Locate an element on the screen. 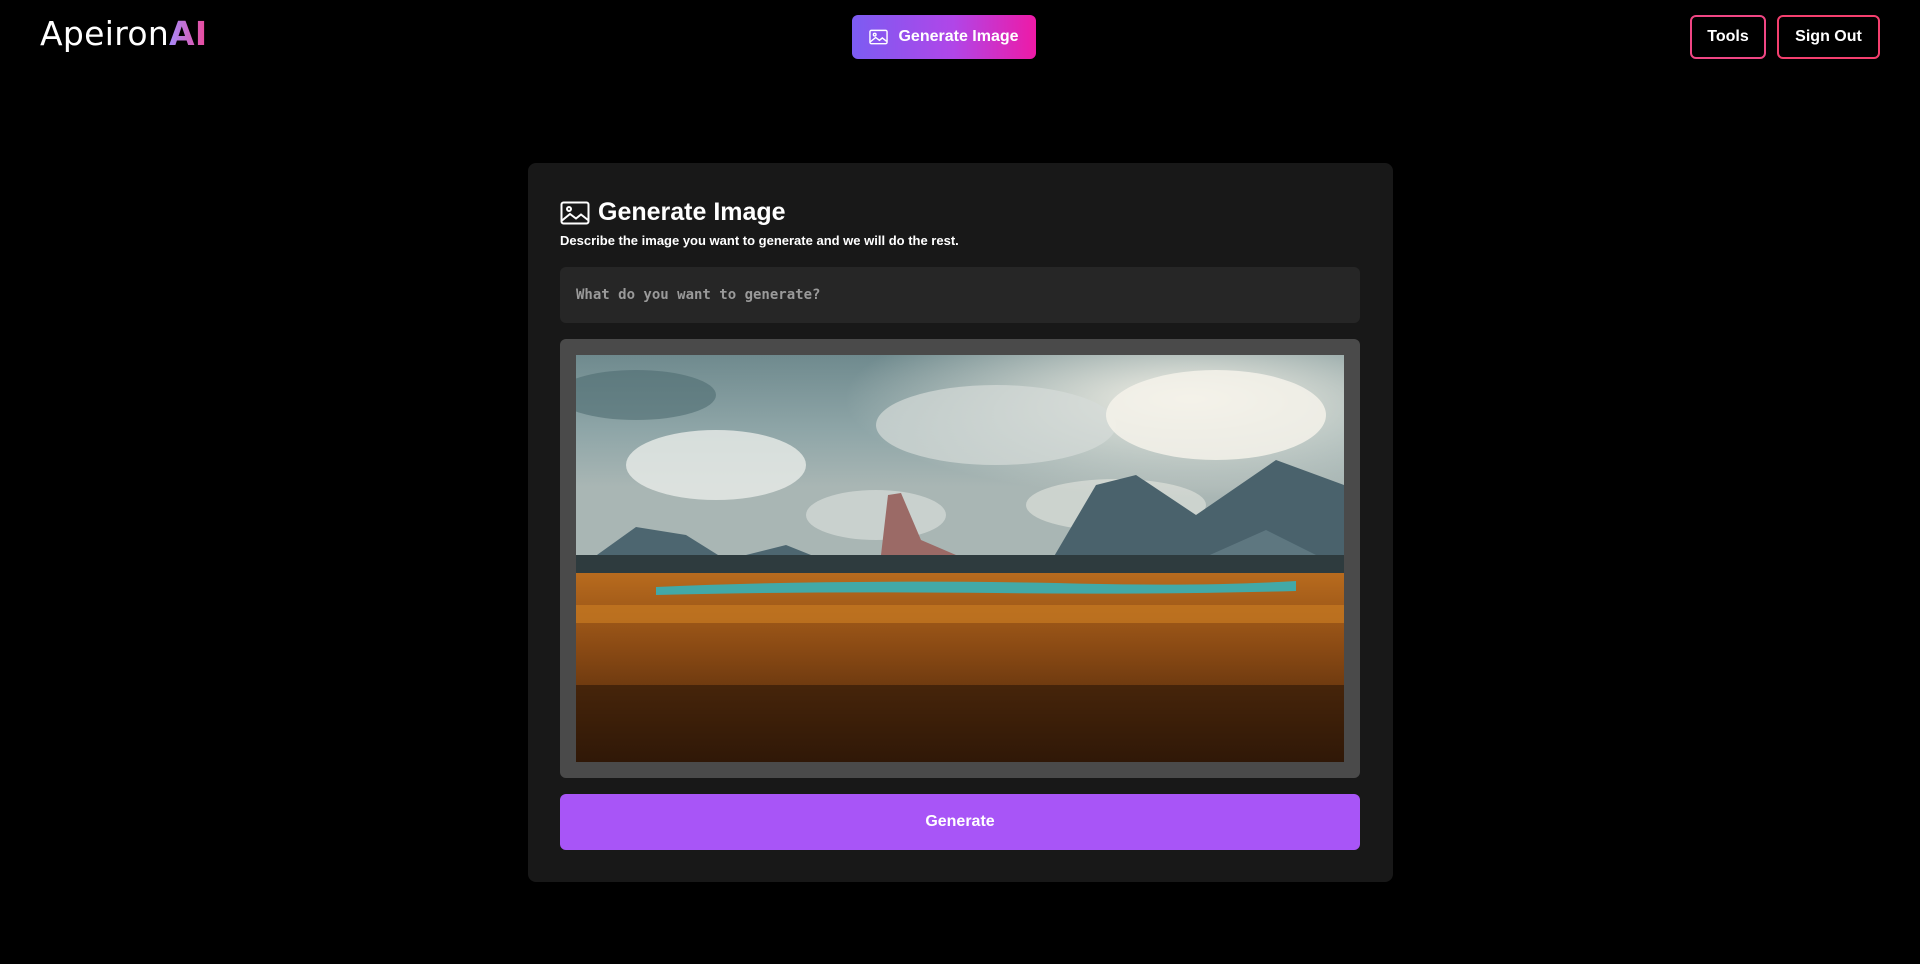 Image resolution: width=1920 pixels, height=964 pixels. tools-label: Tools is located at coordinates (1728, 36).